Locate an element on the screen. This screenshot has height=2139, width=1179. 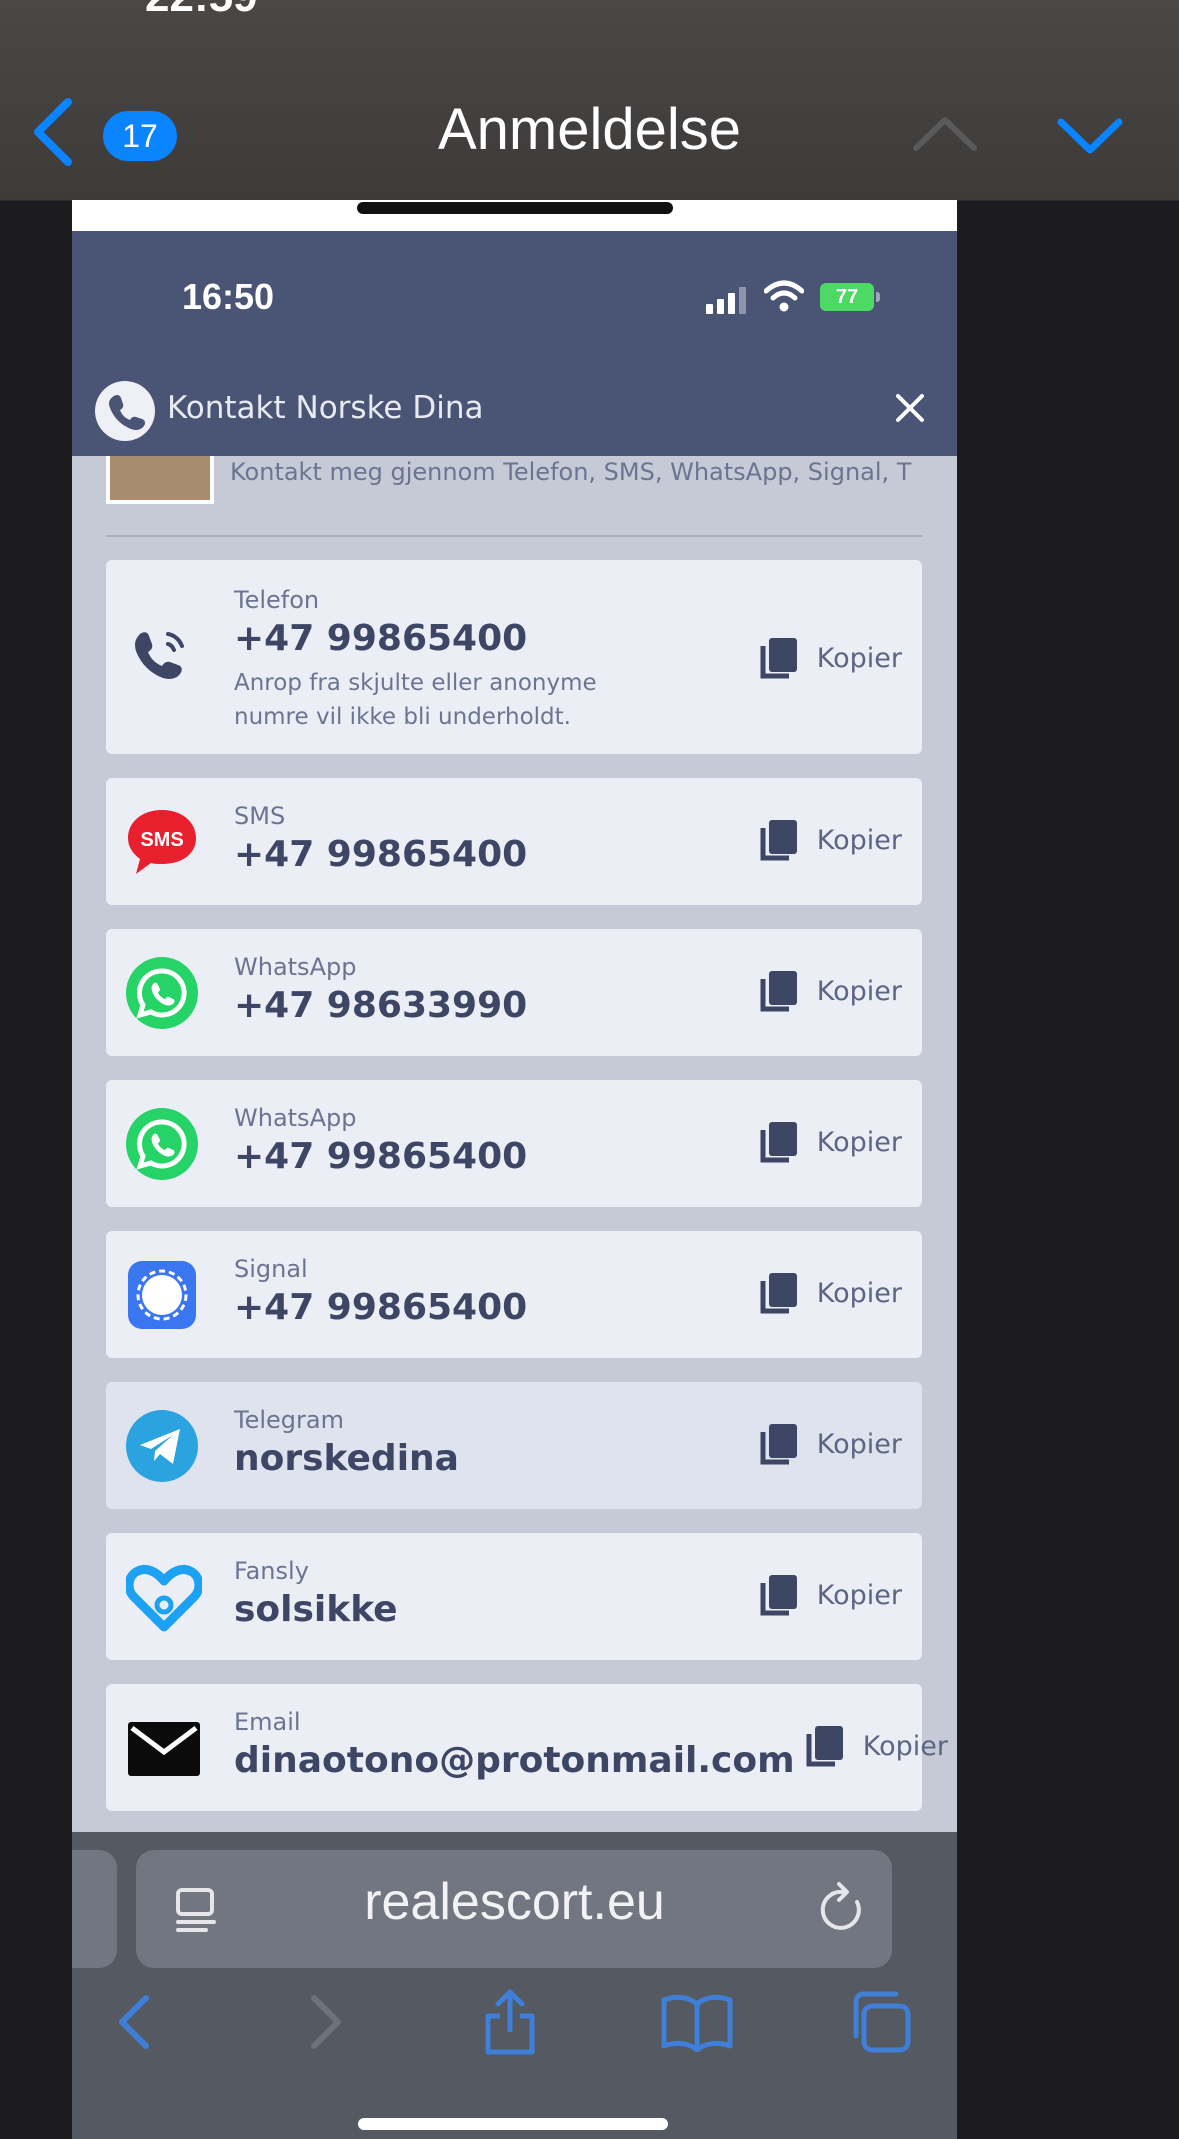
contact-value: +47 98633990 is located at coordinates (381, 1005).